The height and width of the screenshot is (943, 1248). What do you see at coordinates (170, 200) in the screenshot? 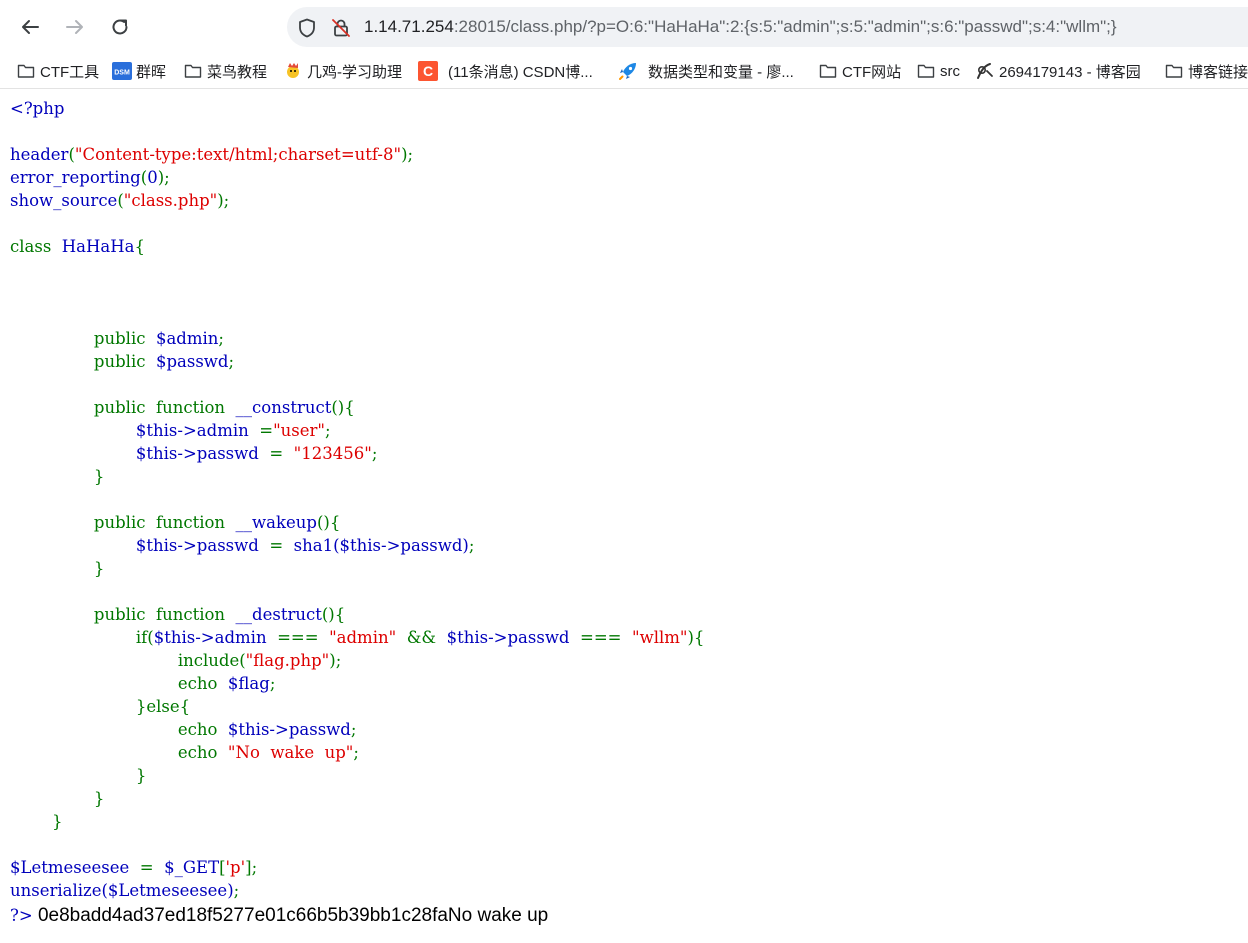
I see `show-source-arg: "class.php"` at bounding box center [170, 200].